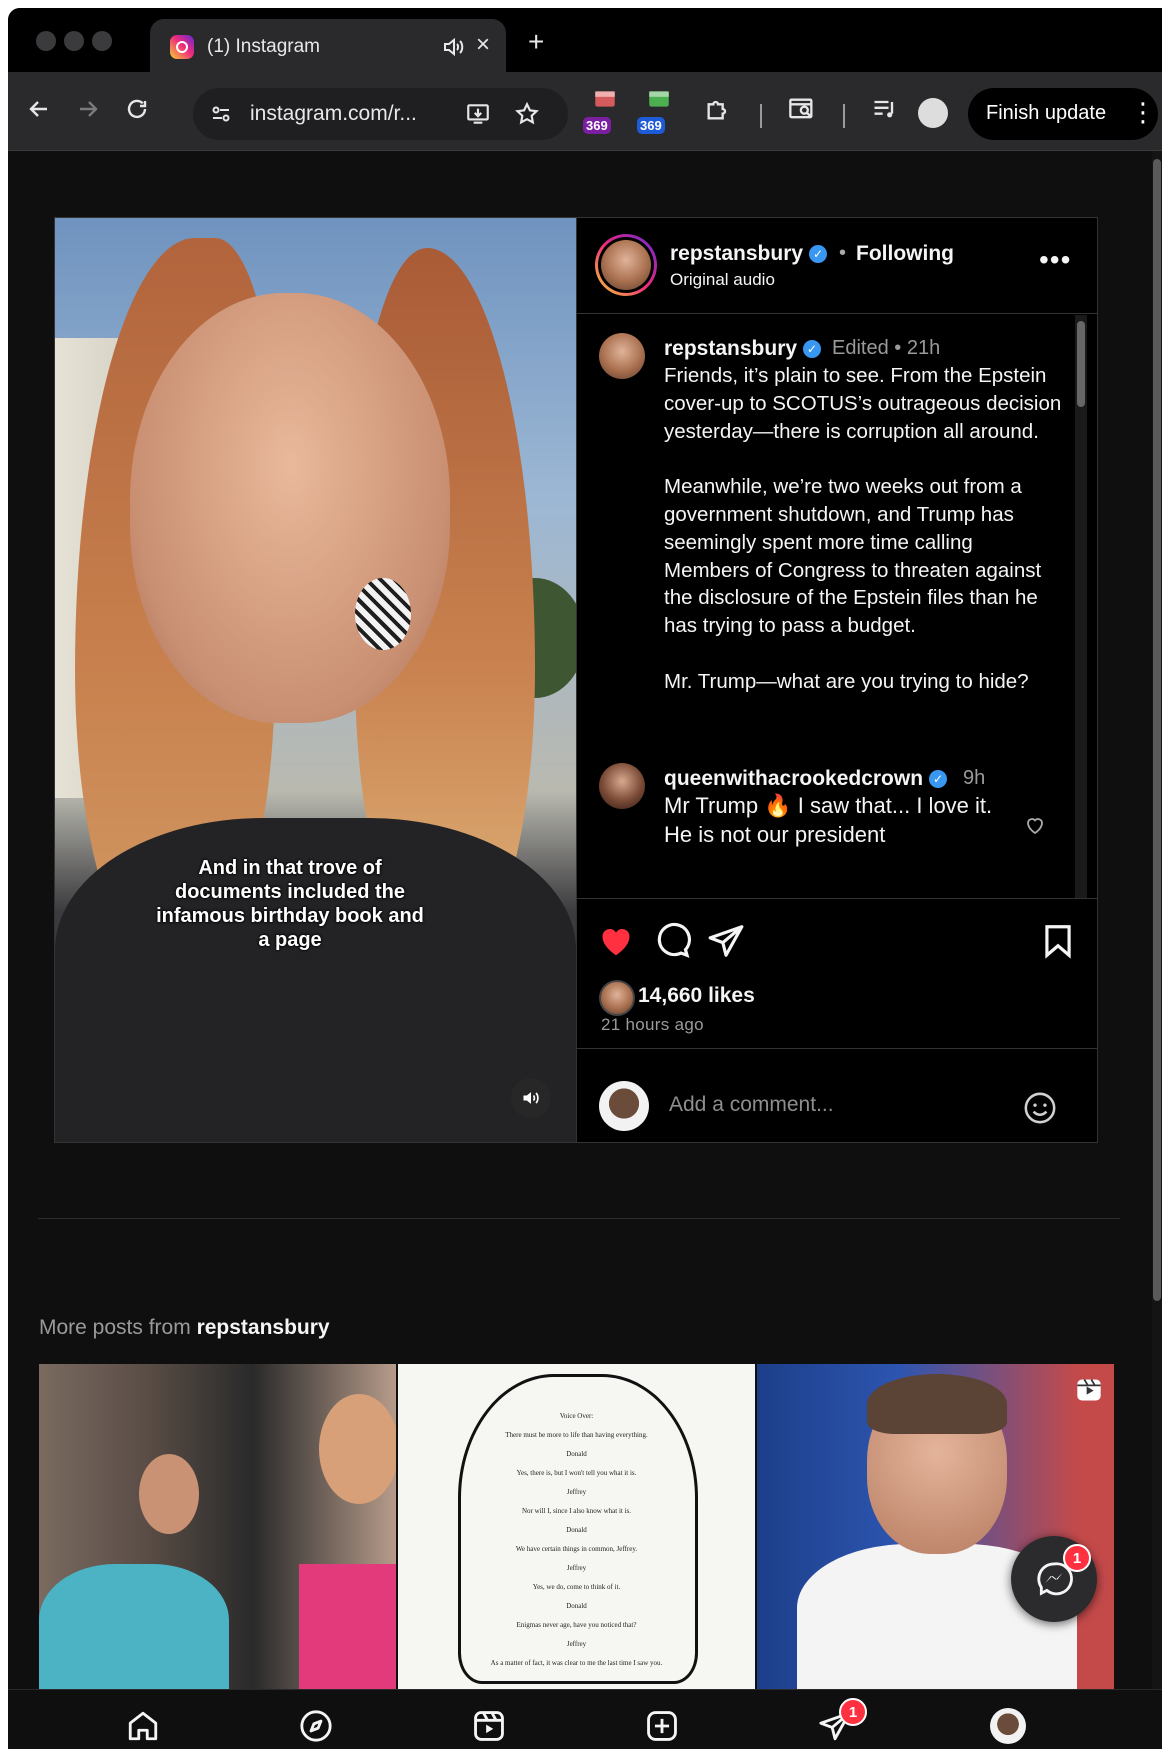  Describe the element at coordinates (1157, 920) in the screenshot. I see `page-scrollbar` at that location.